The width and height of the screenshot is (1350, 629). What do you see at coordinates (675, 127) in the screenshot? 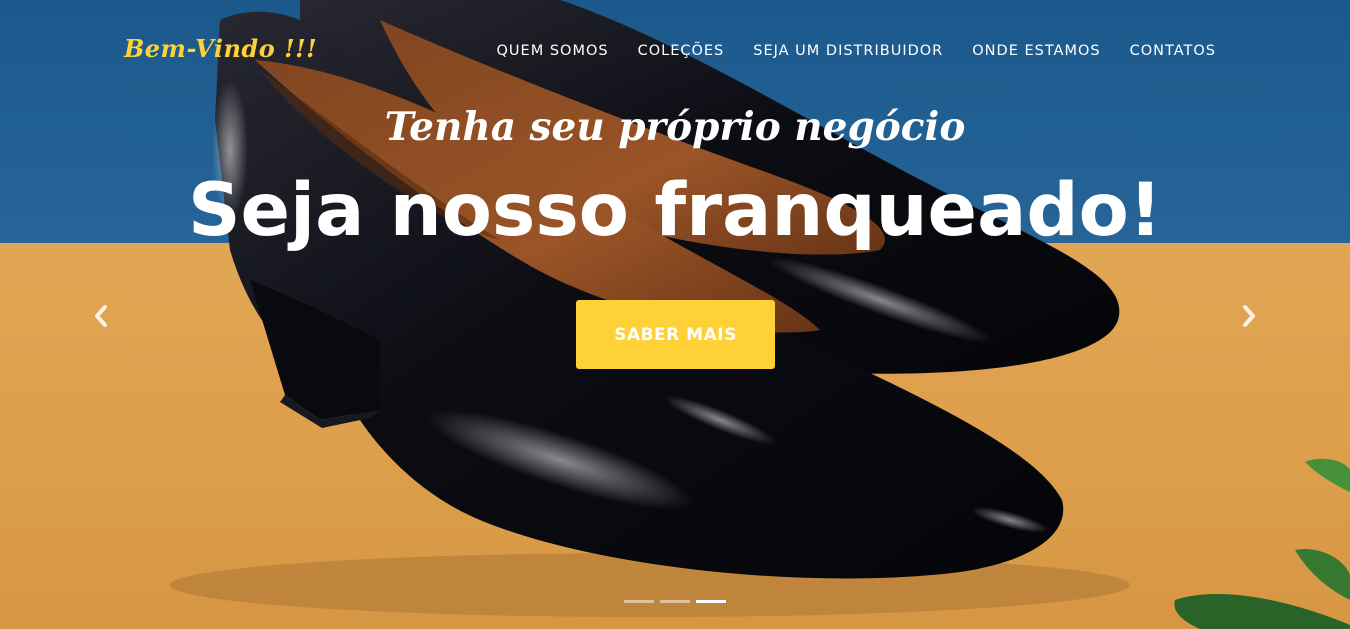
I see `hero-subtitle: Tenha seu próprio negócio` at bounding box center [675, 127].